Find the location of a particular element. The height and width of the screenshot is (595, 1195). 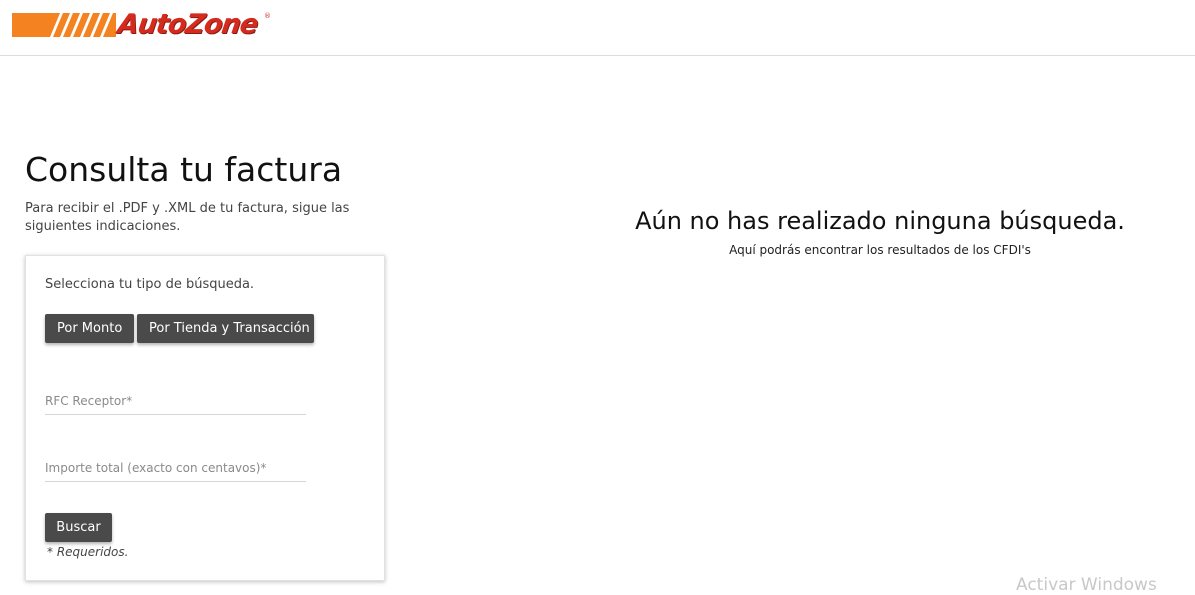

top-header: AutoZone ® is located at coordinates (597, 28).